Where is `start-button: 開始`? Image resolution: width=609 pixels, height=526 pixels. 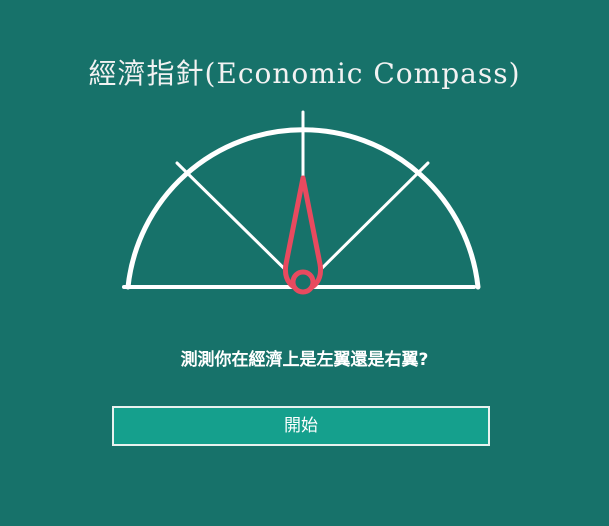 start-button: 開始 is located at coordinates (301, 426).